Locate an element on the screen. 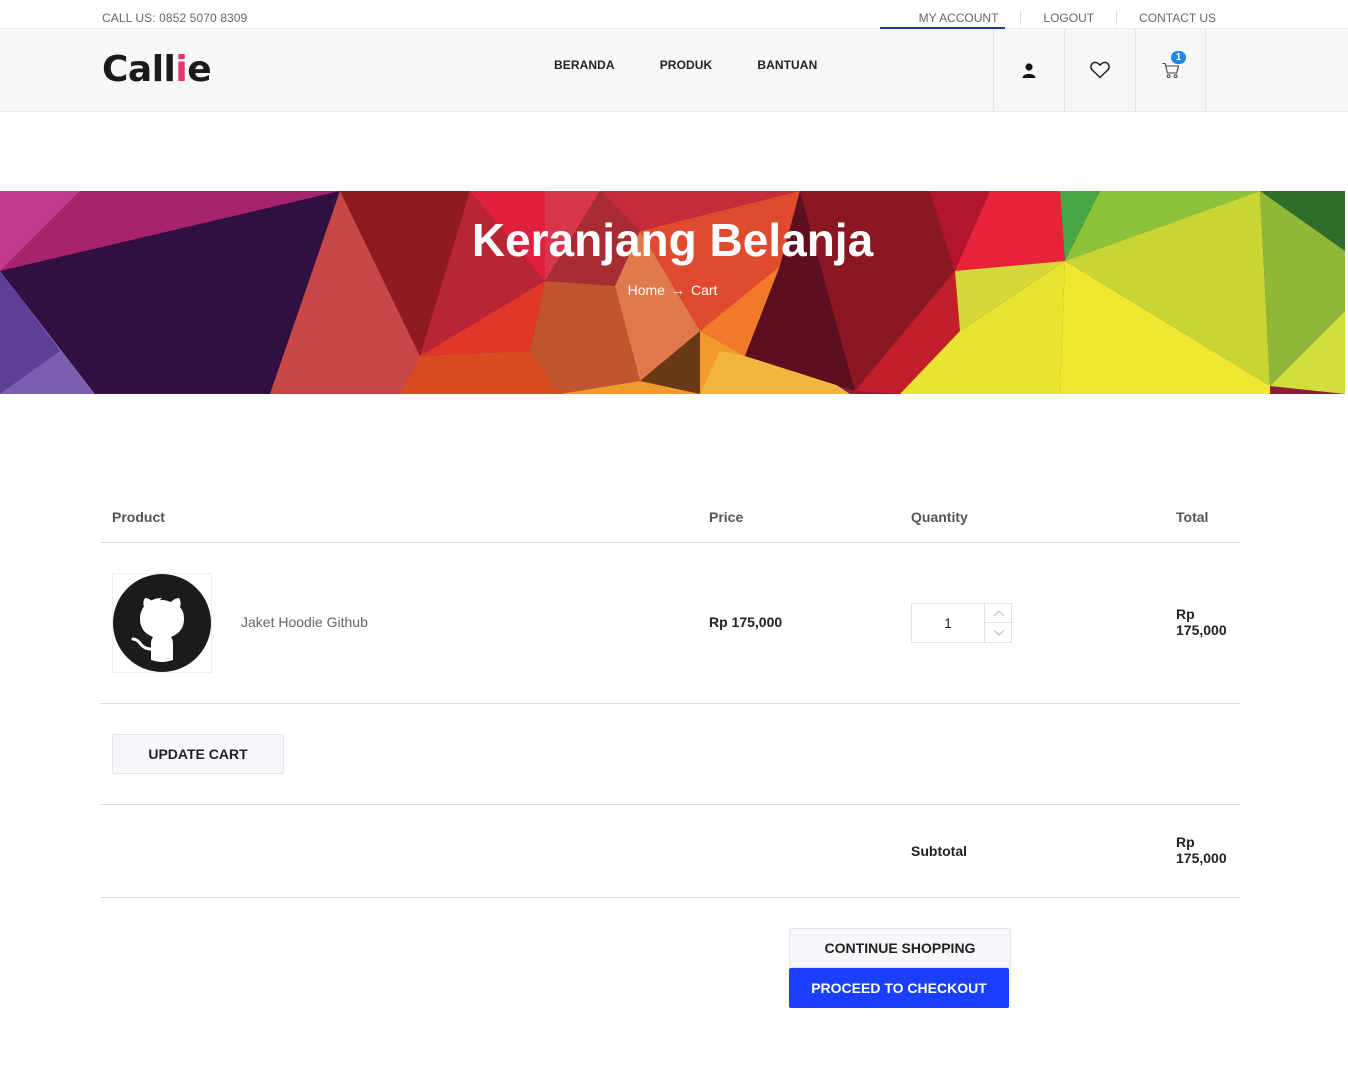 The width and height of the screenshot is (1348, 1087). product-name-link: Jaket Hoodie Github is located at coordinates (304, 622).